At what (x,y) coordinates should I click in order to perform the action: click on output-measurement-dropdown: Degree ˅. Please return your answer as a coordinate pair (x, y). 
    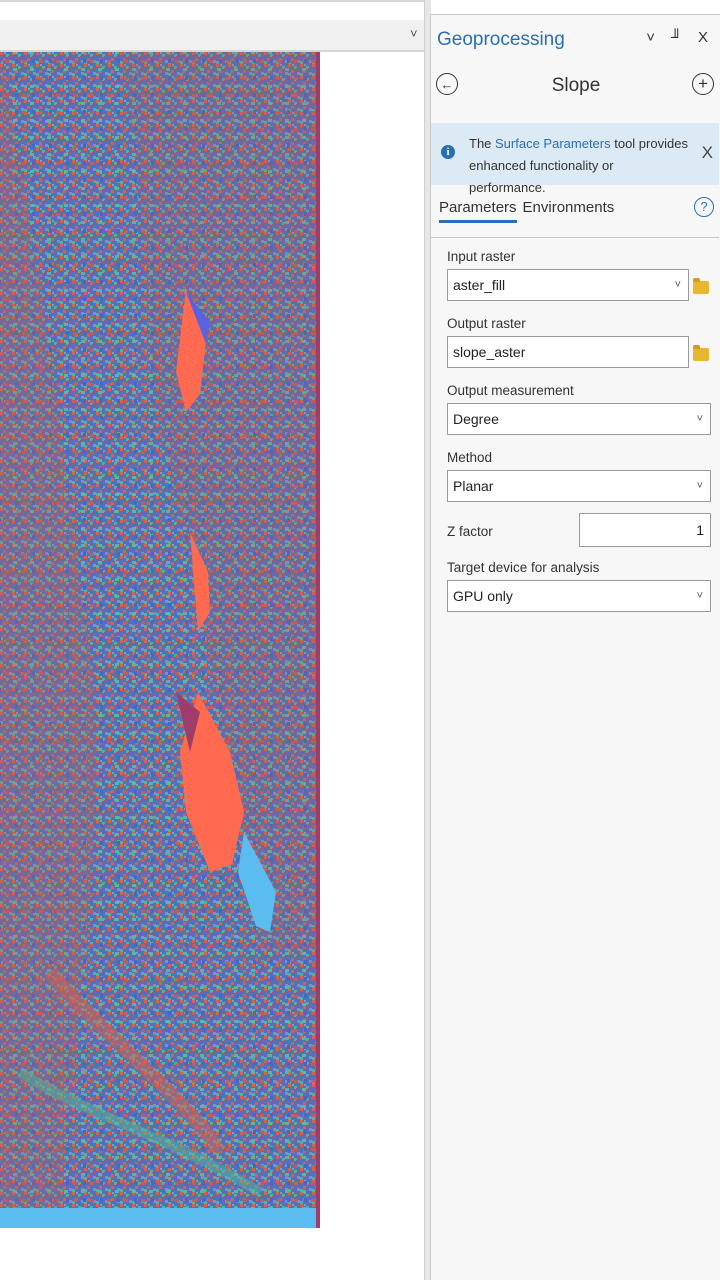
    Looking at the image, I should click on (579, 419).